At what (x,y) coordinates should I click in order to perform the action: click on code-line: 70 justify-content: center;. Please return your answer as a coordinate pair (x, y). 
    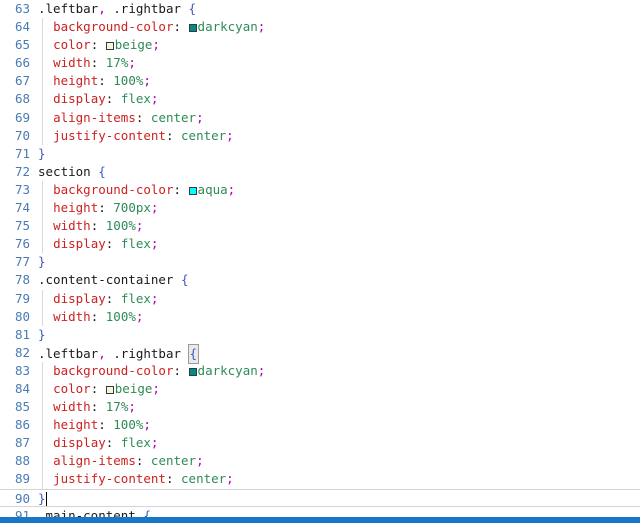
    Looking at the image, I should click on (320, 135).